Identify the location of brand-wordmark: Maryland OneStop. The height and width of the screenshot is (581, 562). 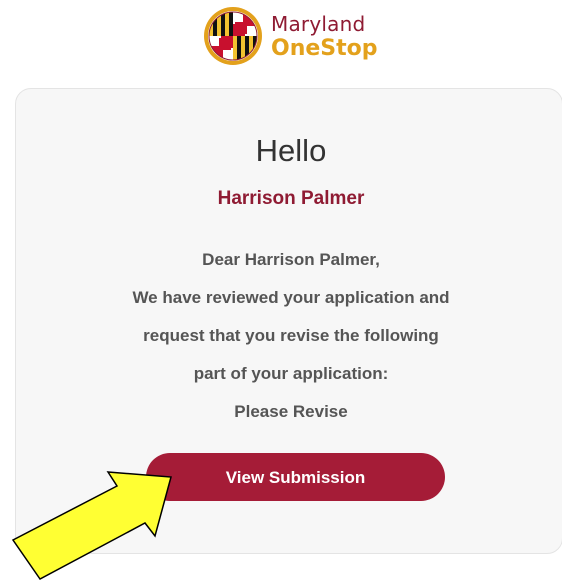
(324, 37).